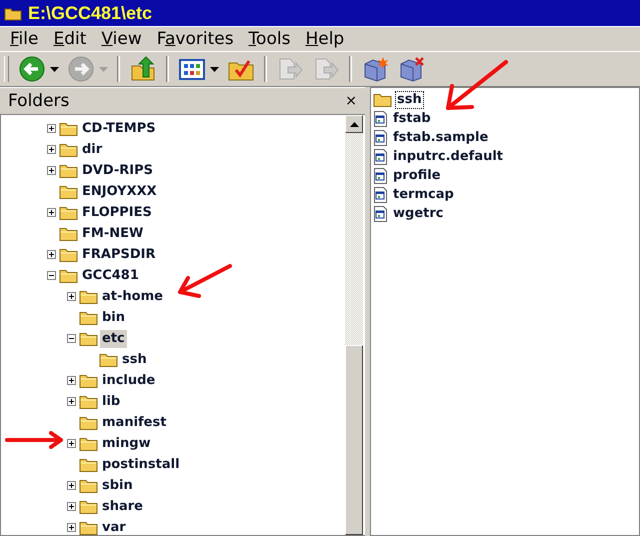  I want to click on folder-item: lib, so click(111, 401).